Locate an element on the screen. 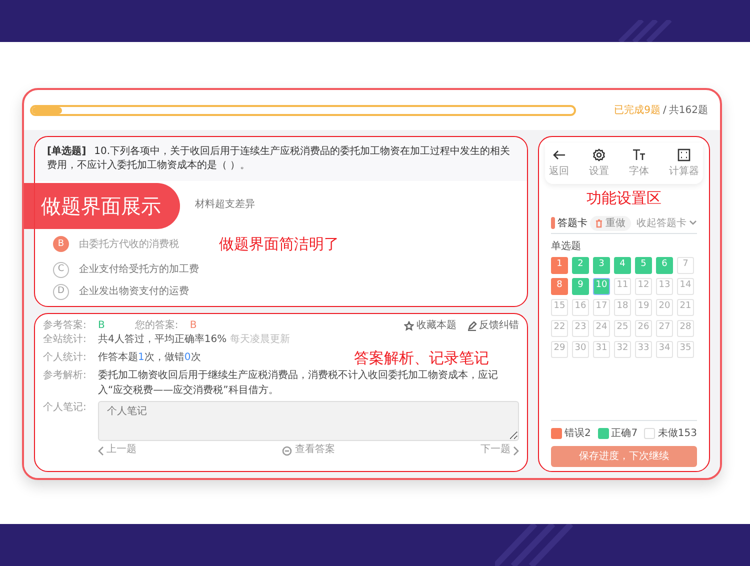 This screenshot has width=750, height=566. question-number: 8 is located at coordinates (559, 286).